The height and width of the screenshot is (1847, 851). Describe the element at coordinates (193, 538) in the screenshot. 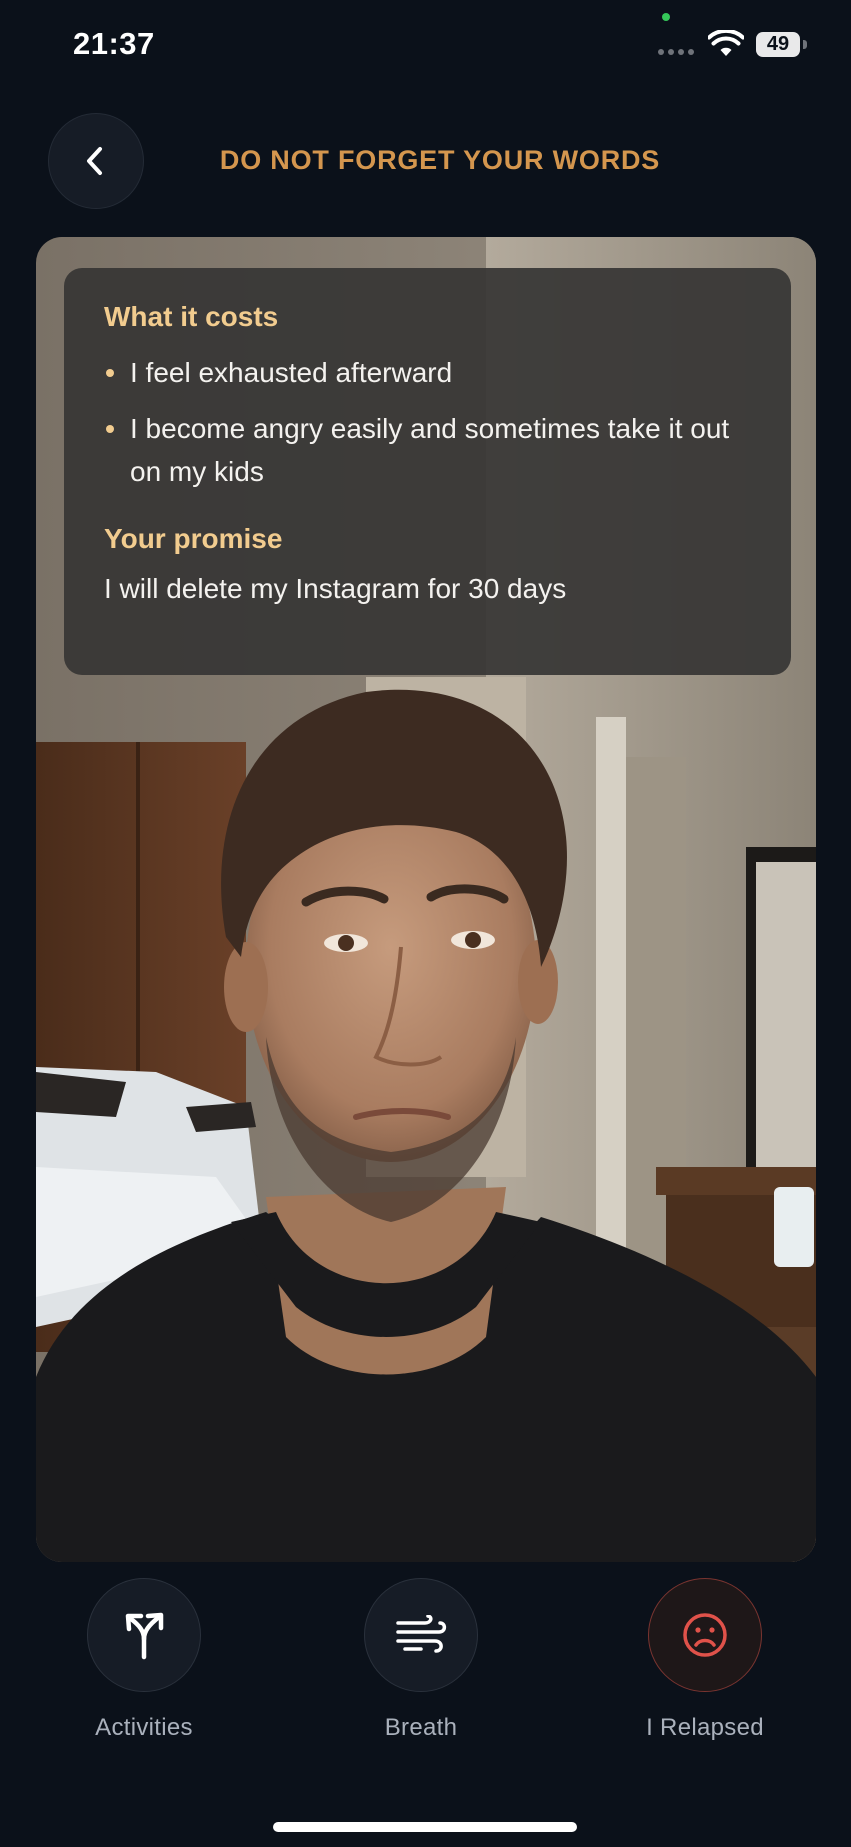

I see `promise-title: Your promise` at that location.